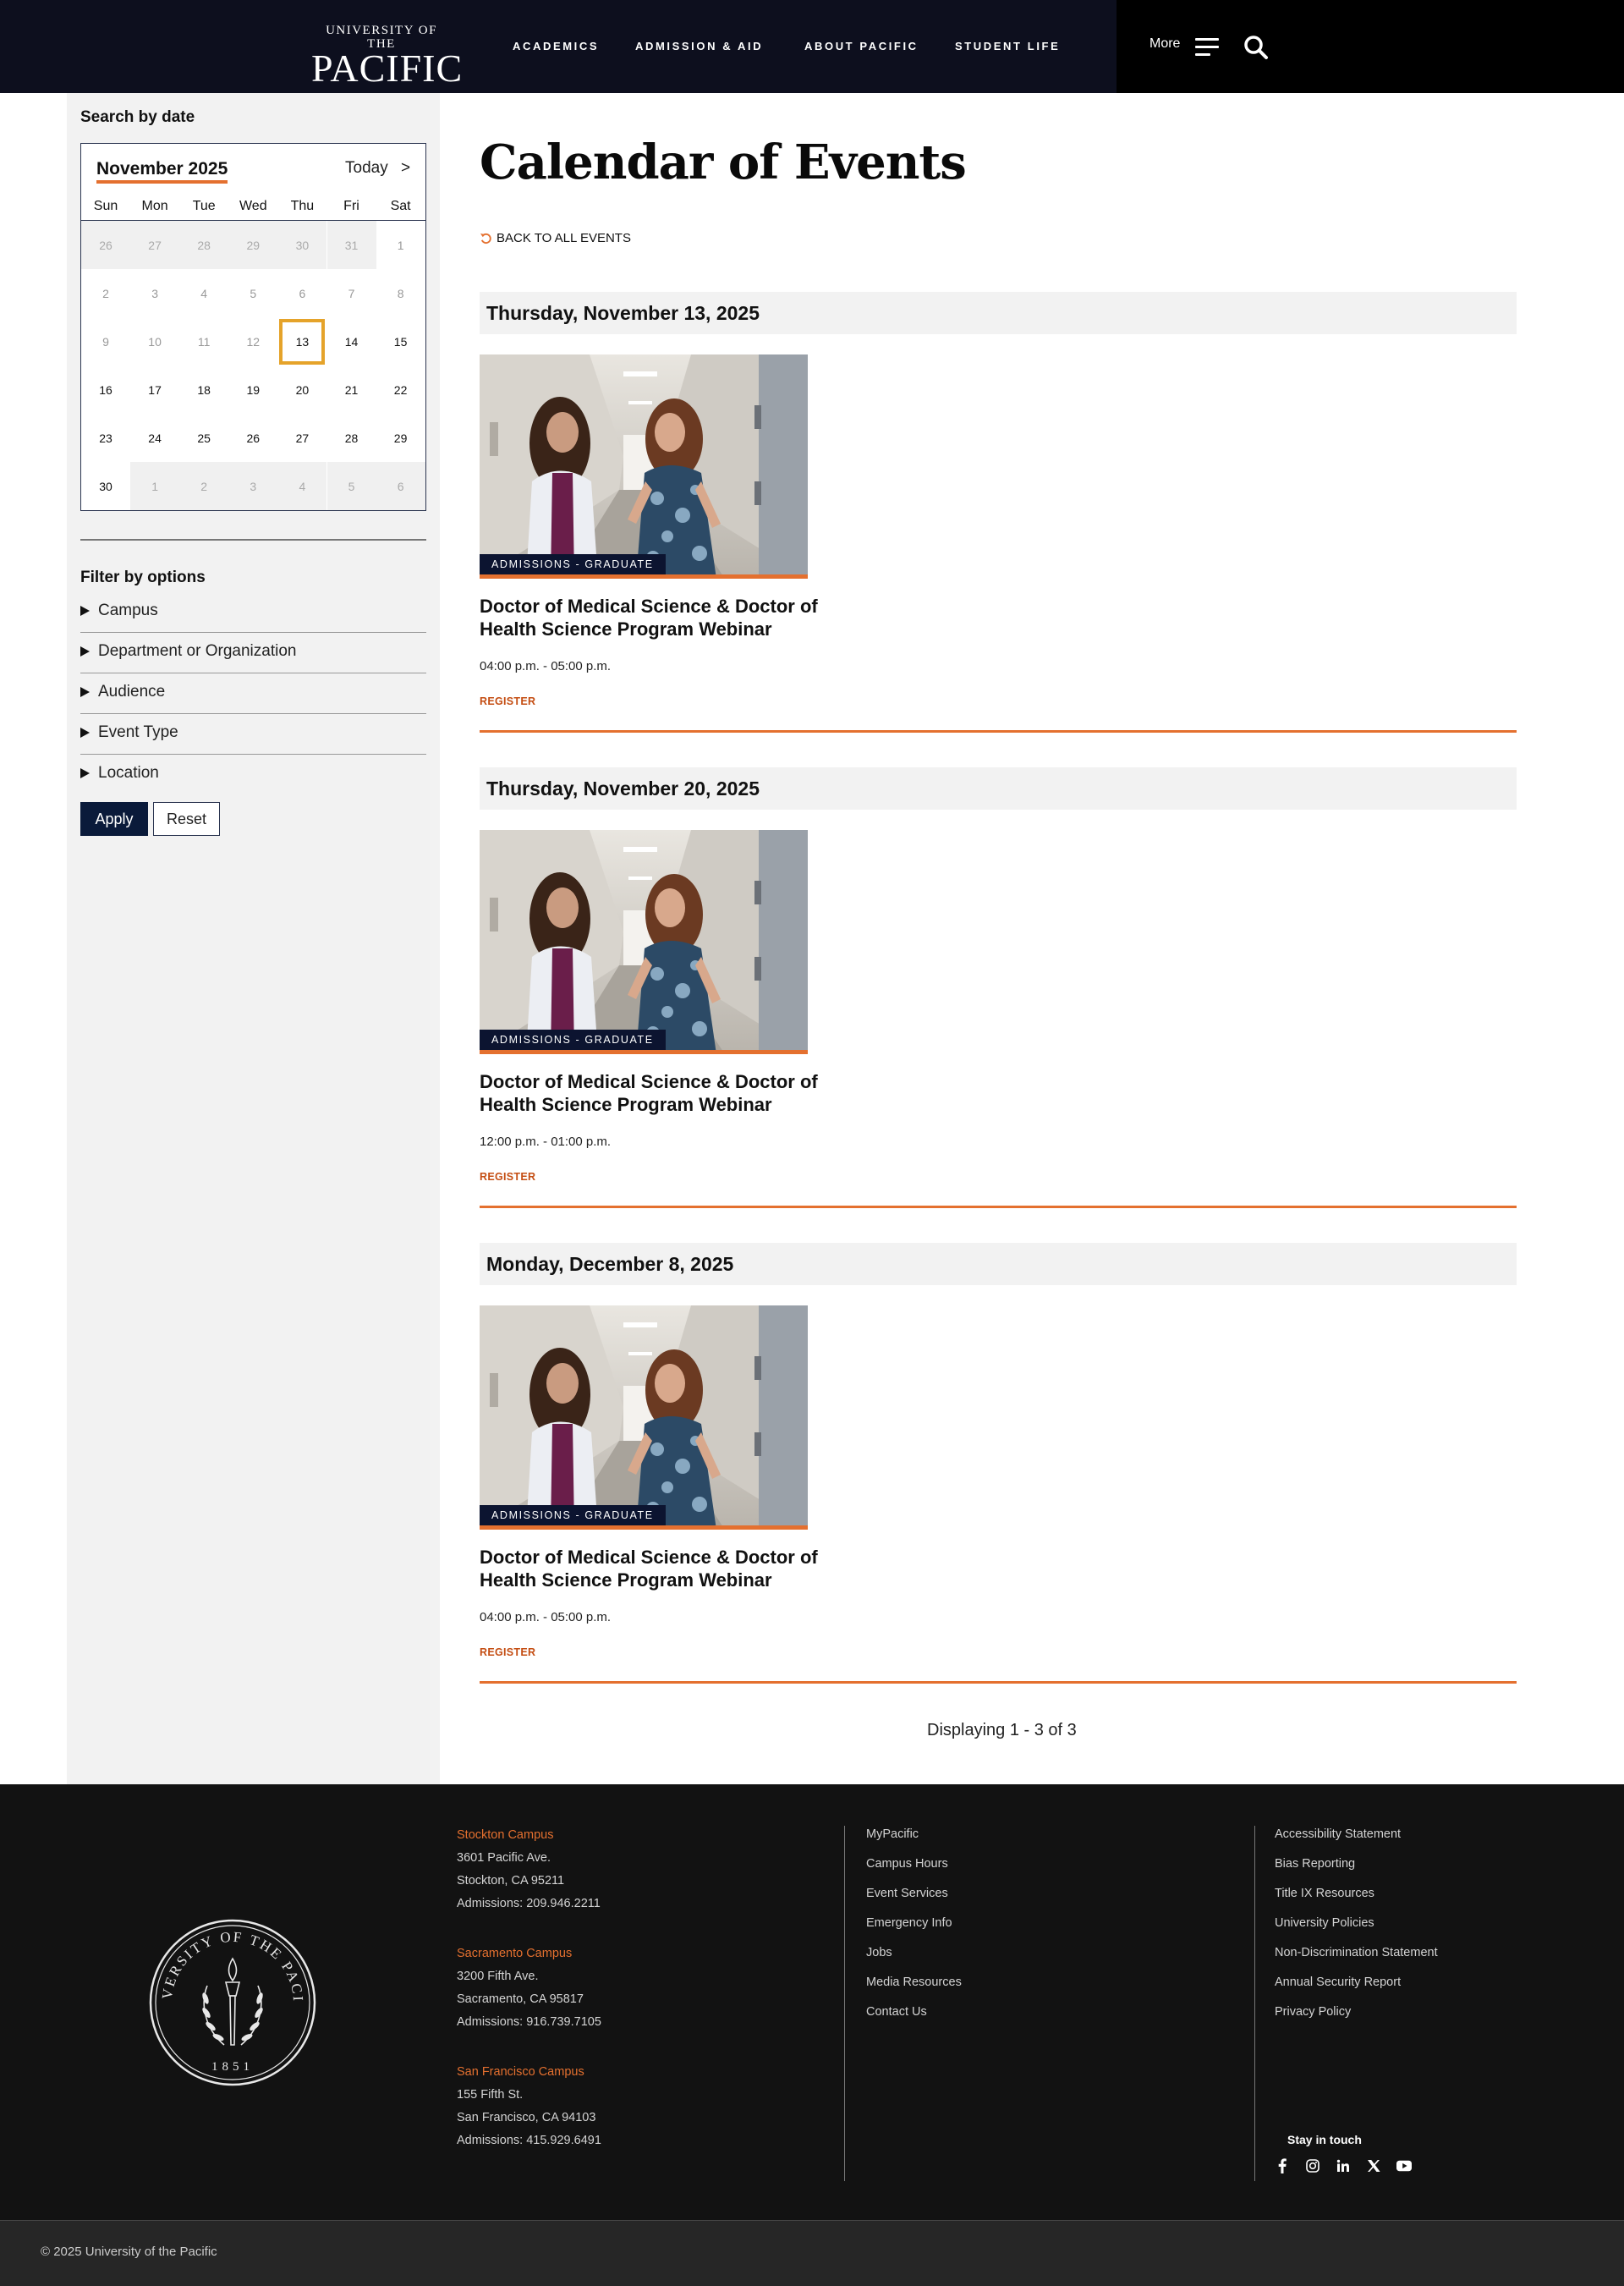 This screenshot has height=2286, width=1624. What do you see at coordinates (302, 389) in the screenshot?
I see `calendar-day: 20` at bounding box center [302, 389].